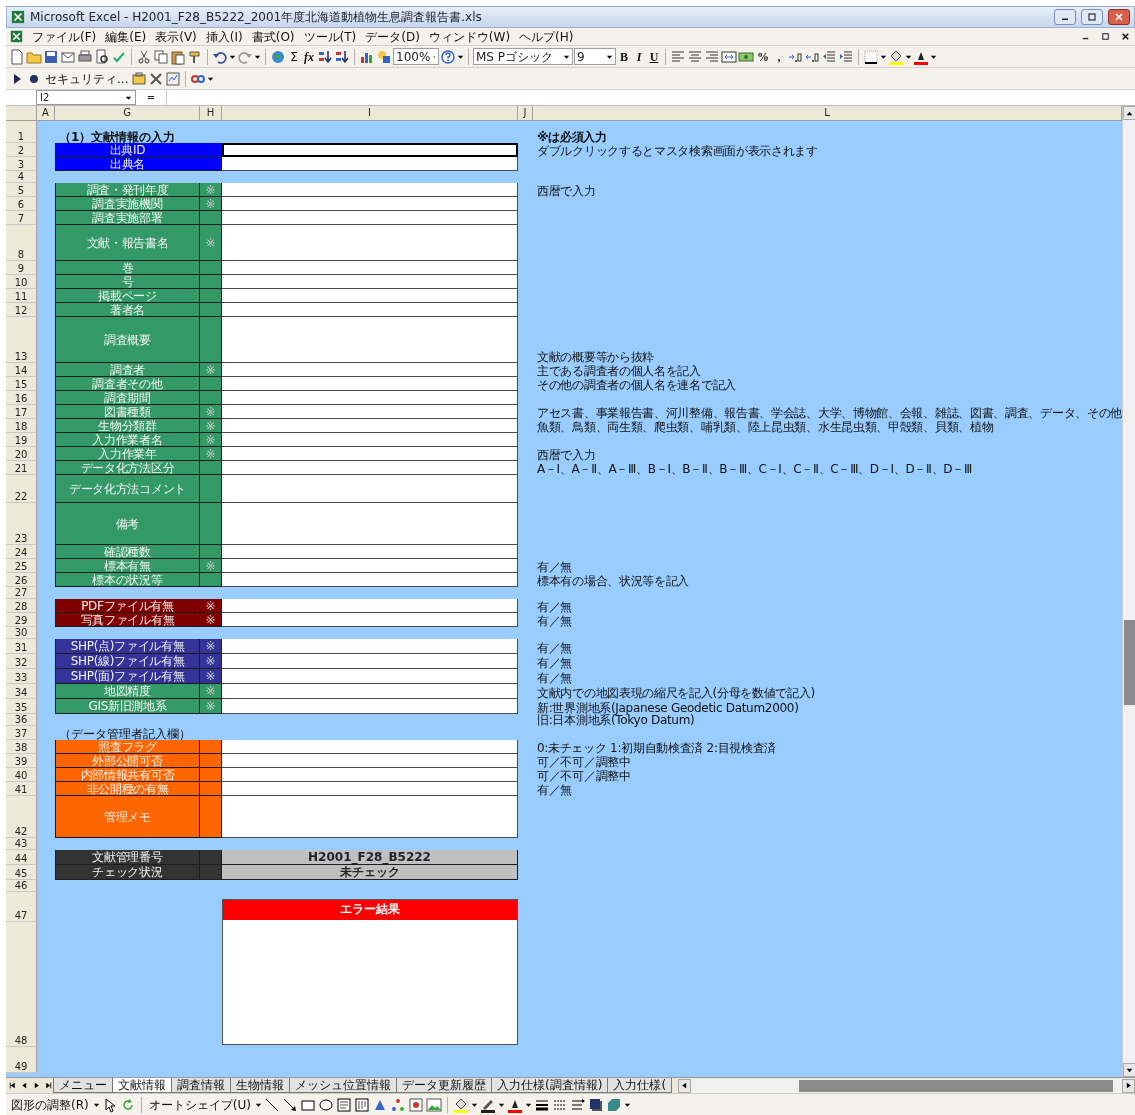 Image resolution: width=1135 pixels, height=1115 pixels. I want to click on row-header: 5, so click(21, 190).